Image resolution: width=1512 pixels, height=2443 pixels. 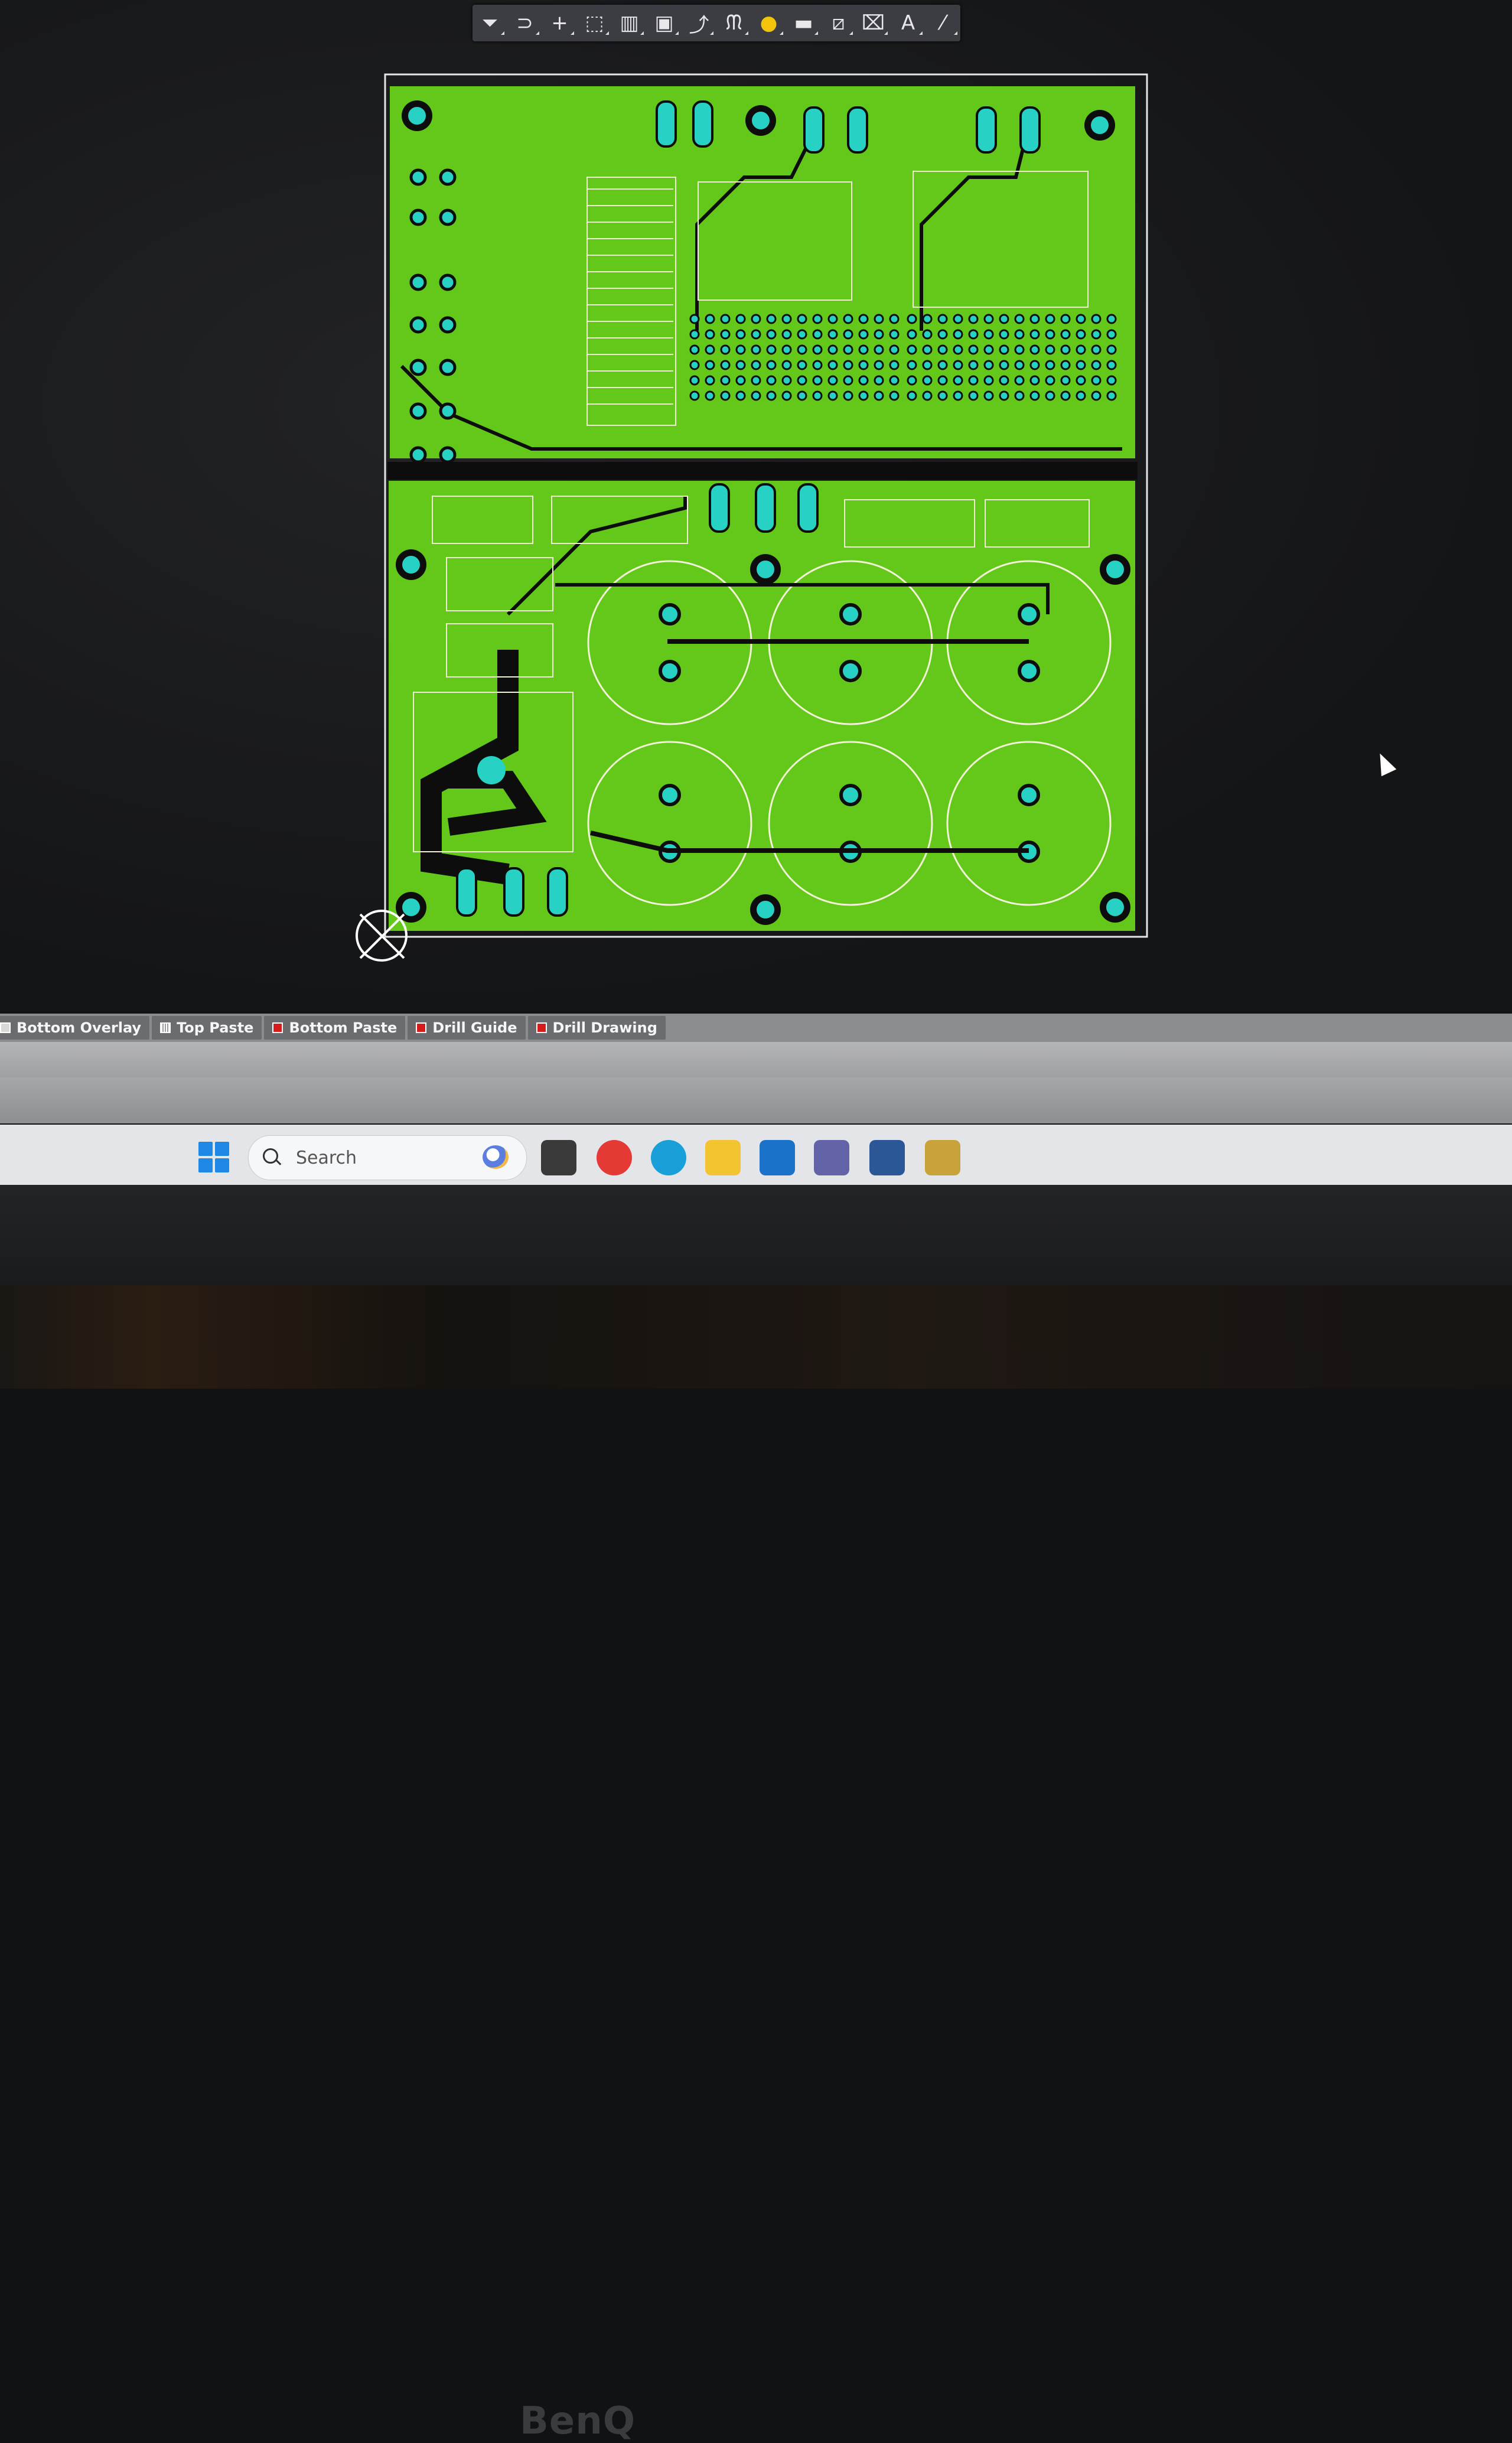 I want to click on windows-start-icon, so click(x=213, y=1157).